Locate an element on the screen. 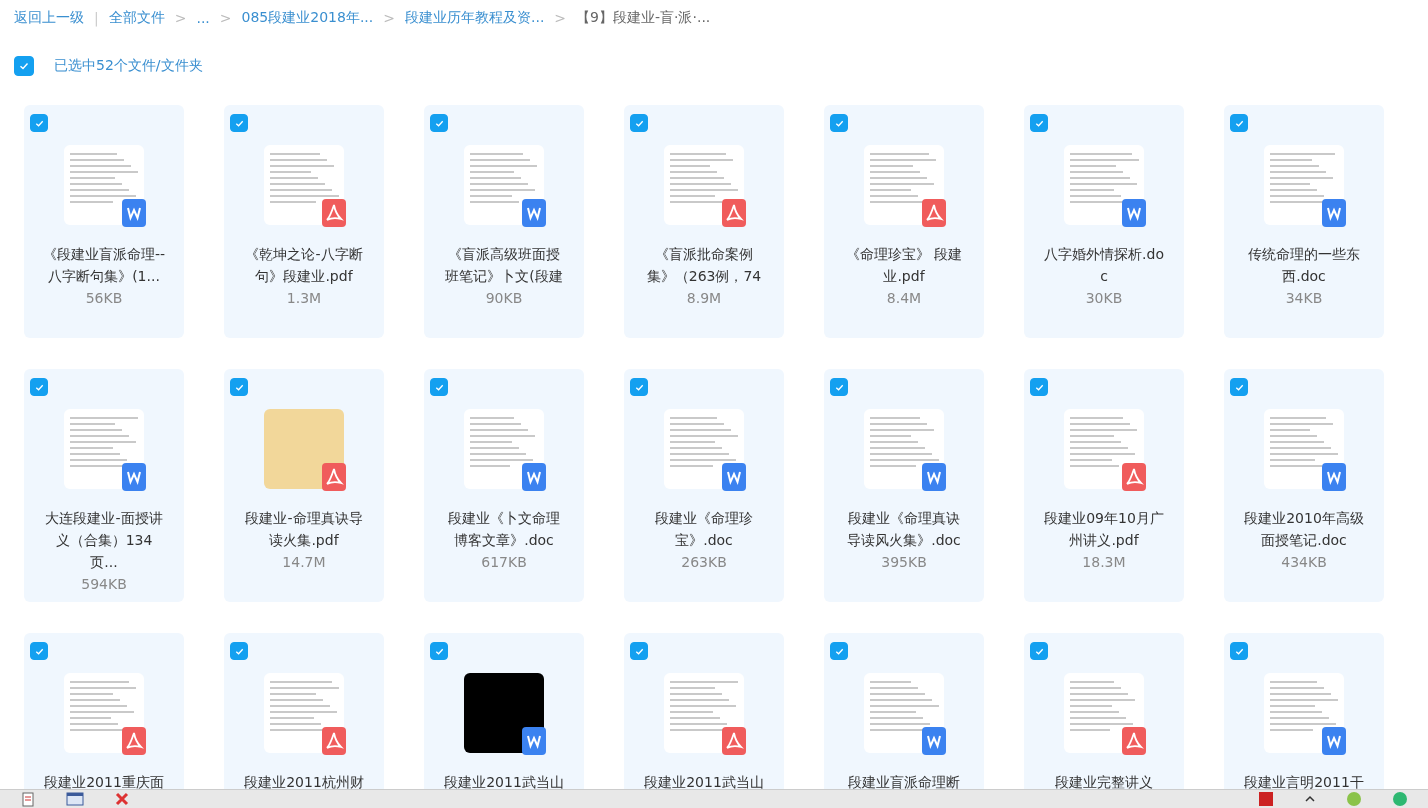 This screenshot has height=808, width=1428. document-icon is located at coordinates (28, 799).